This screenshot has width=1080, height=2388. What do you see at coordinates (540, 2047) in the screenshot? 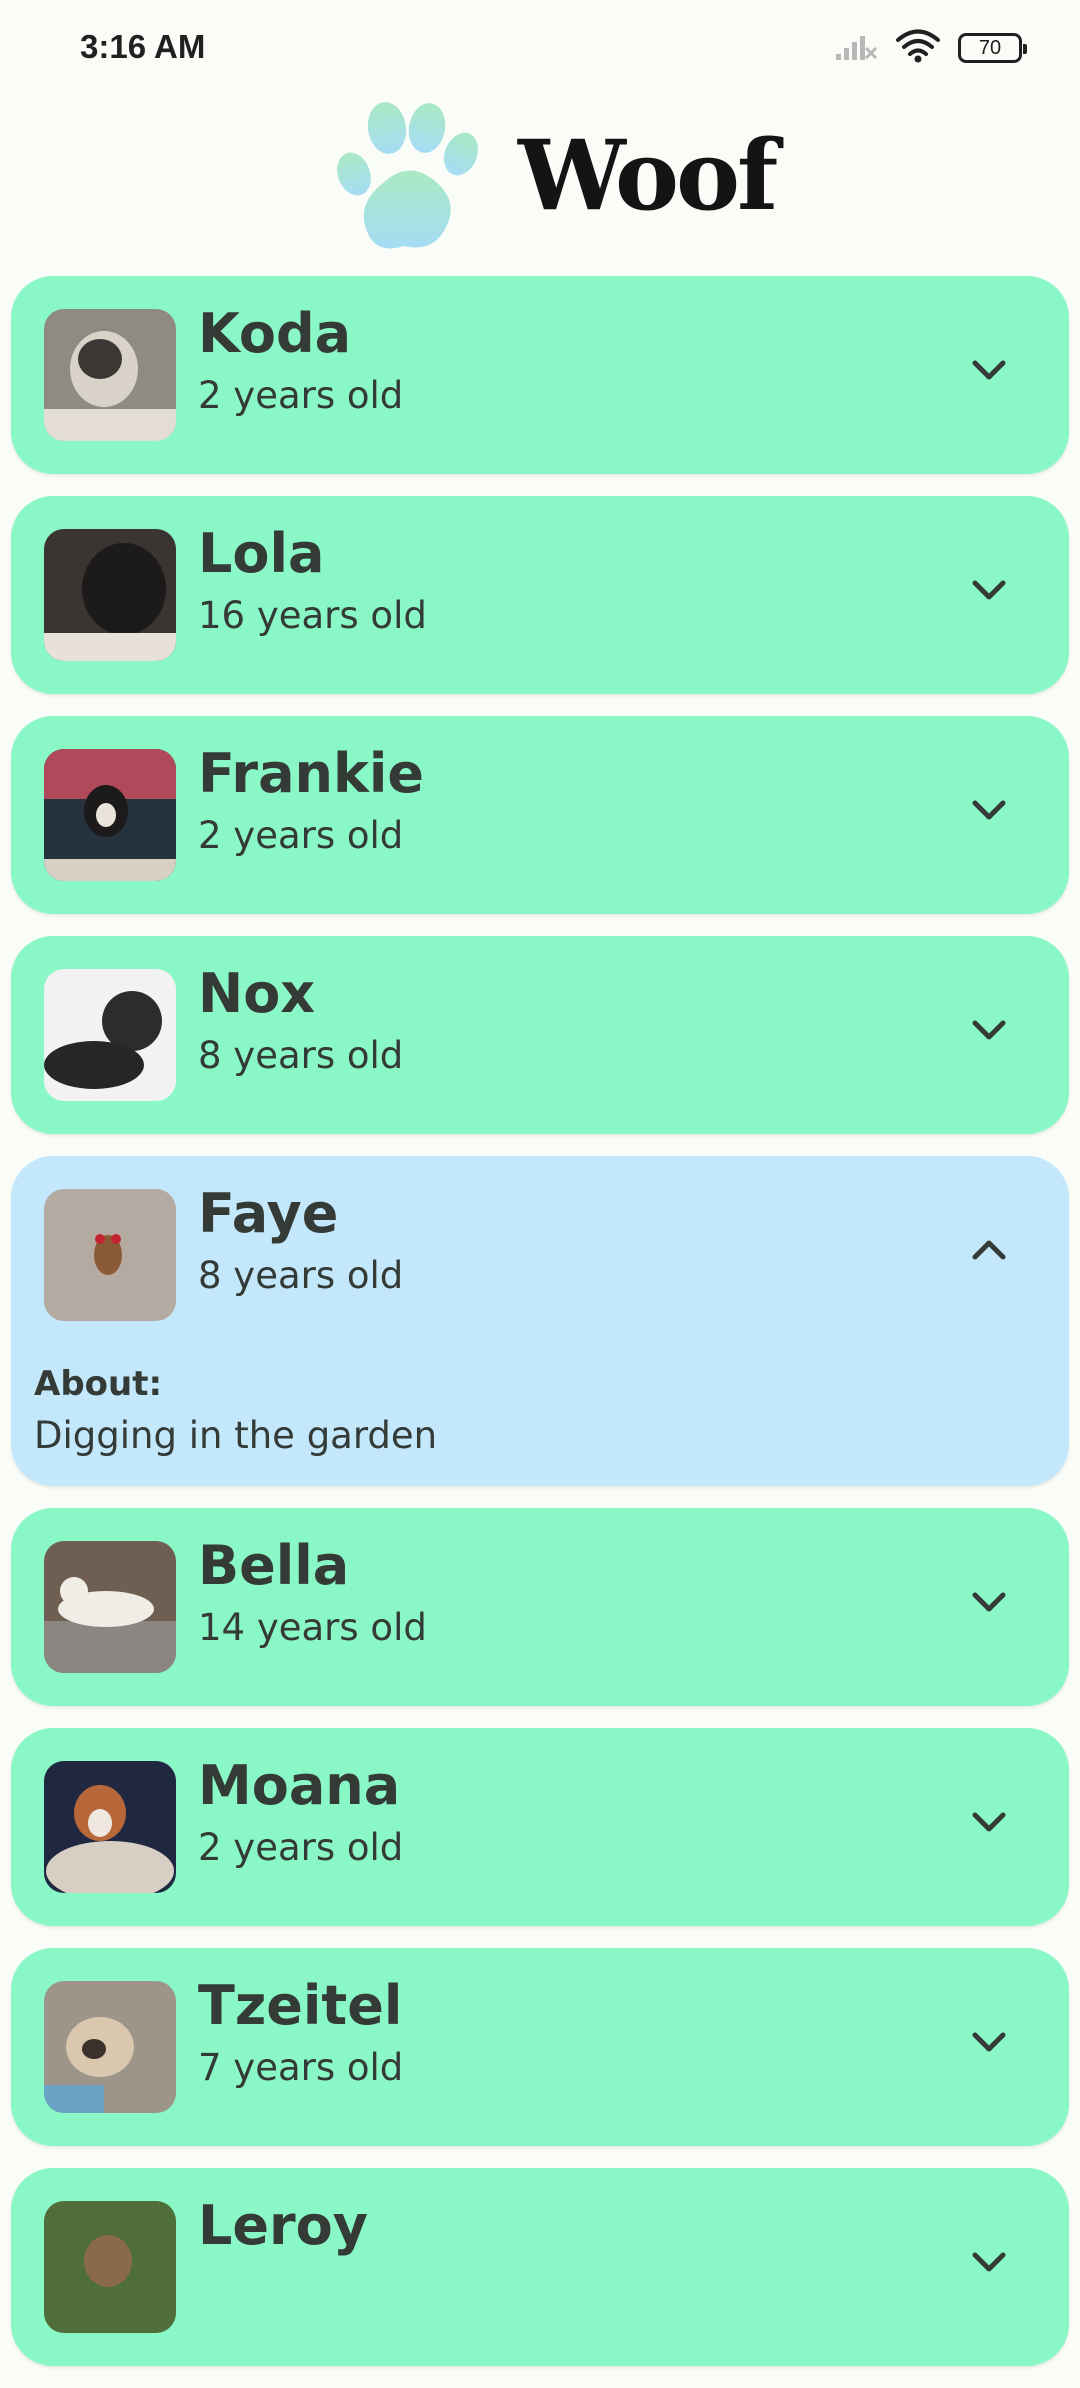
I see `dog-card: Tzeitel 7 years old` at bounding box center [540, 2047].